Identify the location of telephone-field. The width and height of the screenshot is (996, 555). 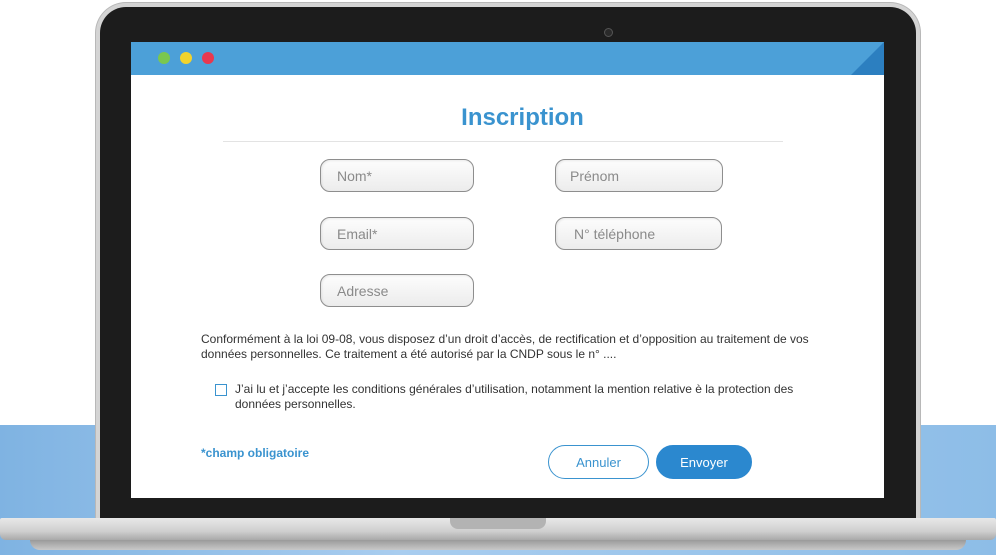
(638, 233).